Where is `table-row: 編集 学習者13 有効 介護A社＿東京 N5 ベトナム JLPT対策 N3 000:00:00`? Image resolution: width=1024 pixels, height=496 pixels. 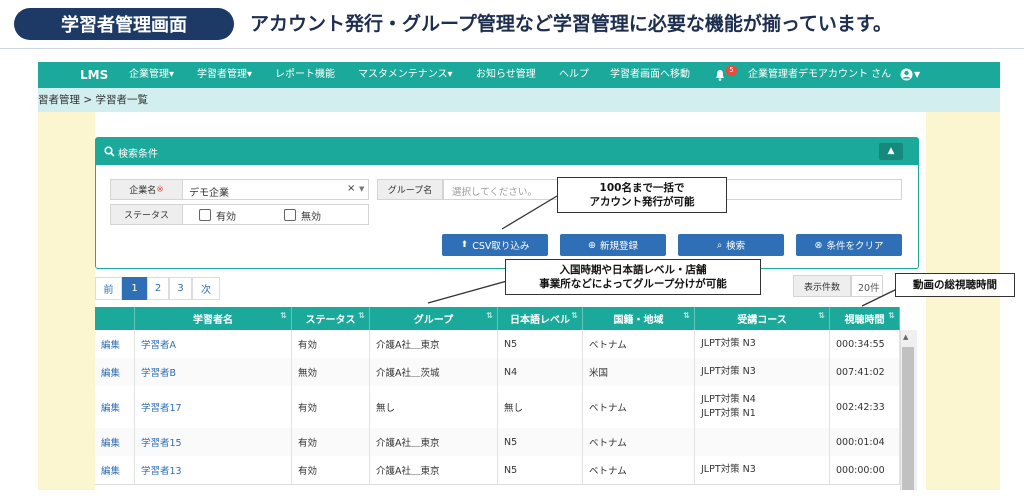
table-row: 編集 学習者13 有効 介護A社＿東京 N5 ベトナム JLPT対策 N3 000:00:00 is located at coordinates (497, 470).